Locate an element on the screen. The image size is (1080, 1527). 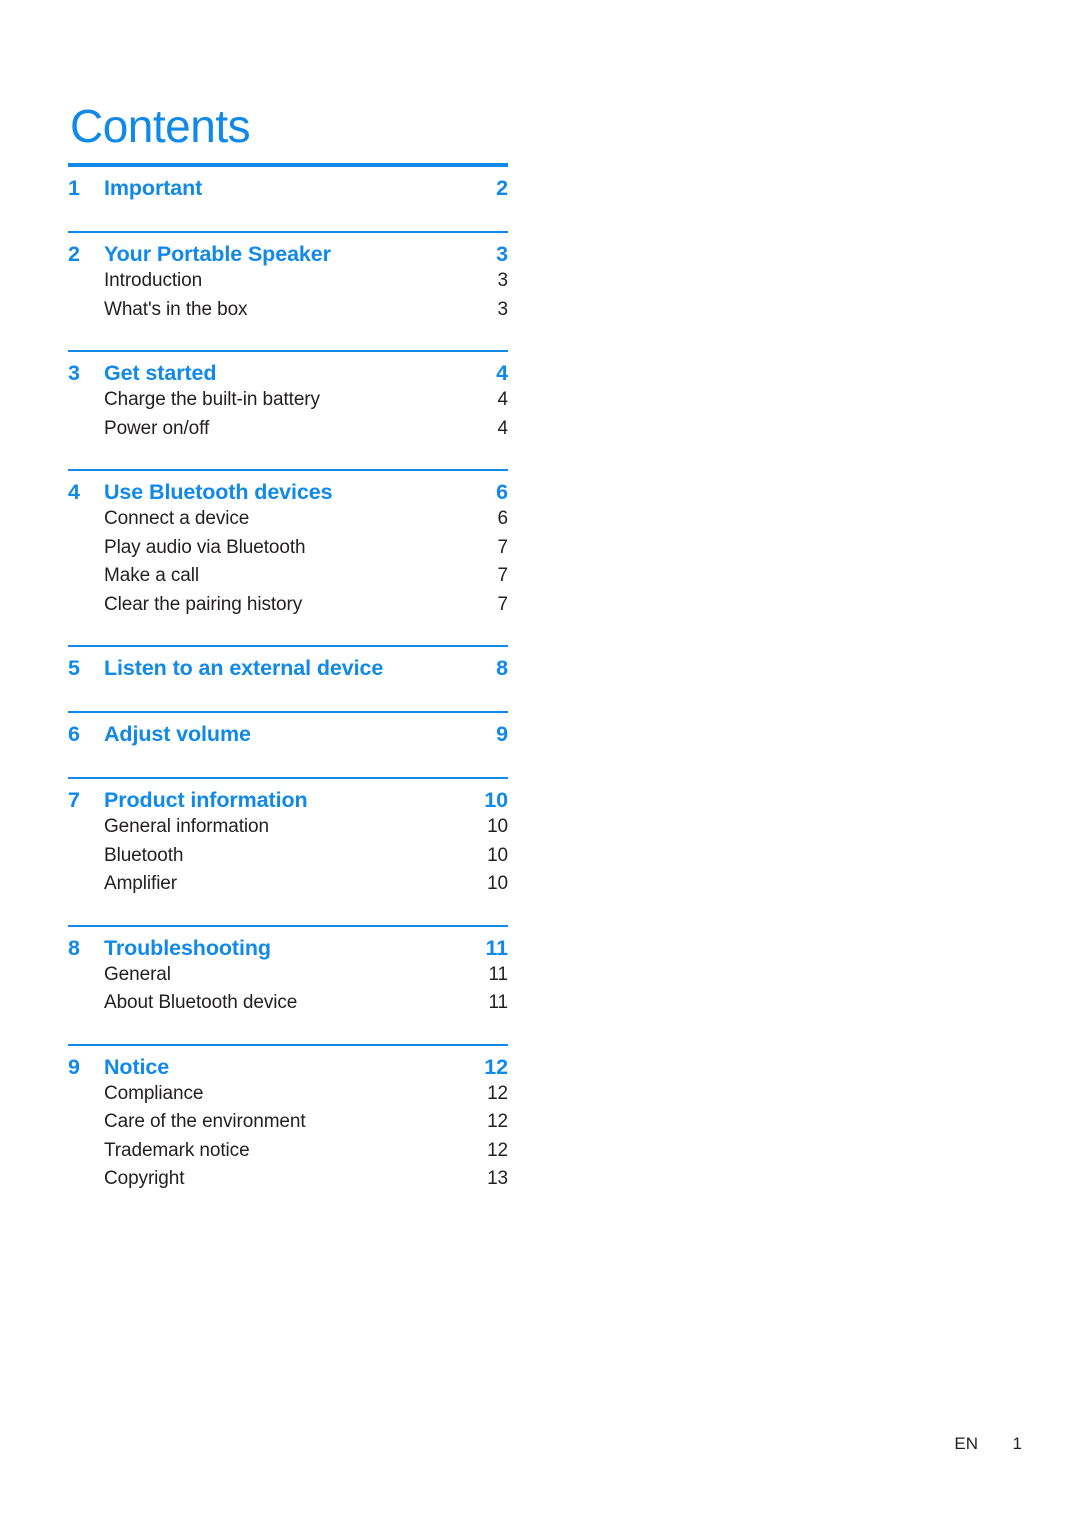
toc-subentry: Make a call 7 is located at coordinates (288, 576).